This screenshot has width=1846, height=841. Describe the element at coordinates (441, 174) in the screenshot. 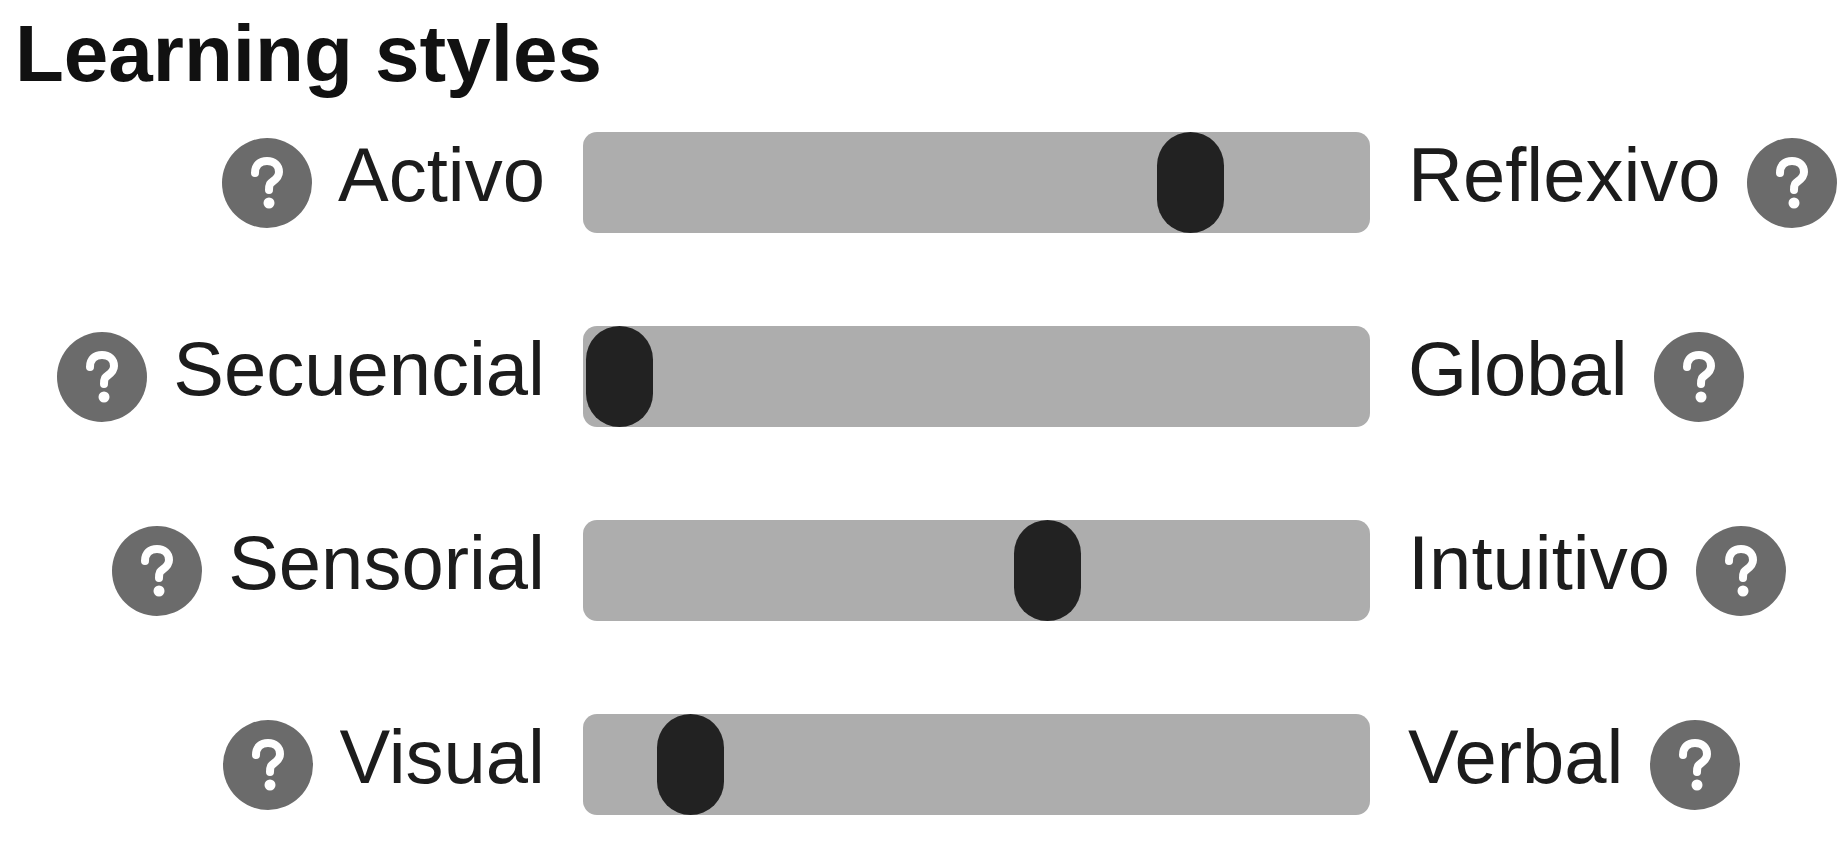

I see `style-label: Activo` at that location.